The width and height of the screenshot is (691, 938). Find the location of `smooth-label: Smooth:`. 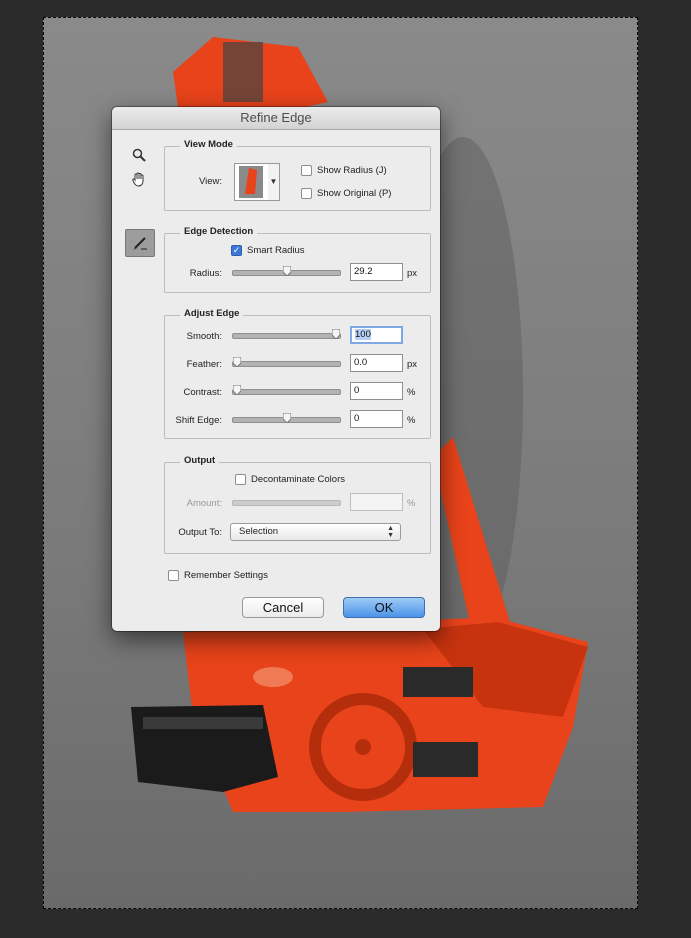

smooth-label: Smooth: is located at coordinates (204, 336).